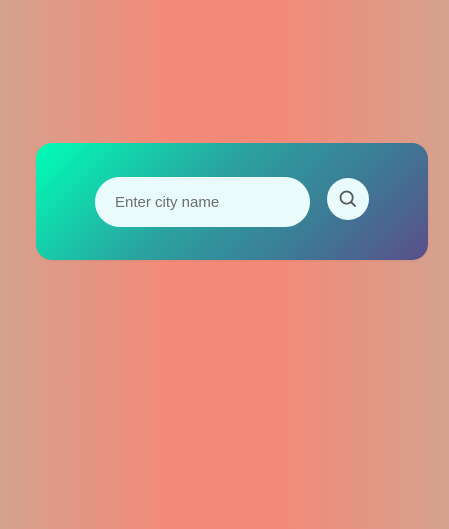 This screenshot has width=449, height=529. I want to click on search-icon, so click(347, 198).